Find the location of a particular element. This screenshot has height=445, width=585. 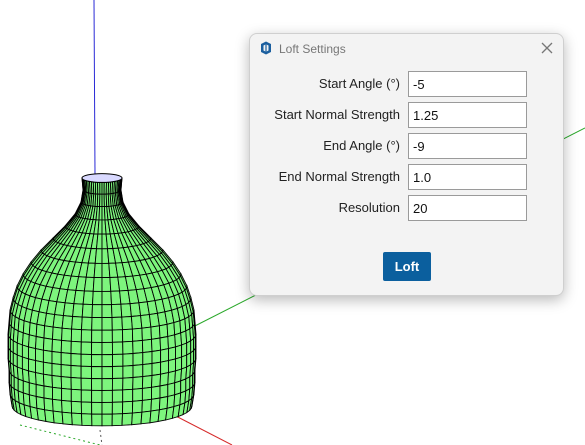

green-axis-dotted is located at coordinates (60, 434).